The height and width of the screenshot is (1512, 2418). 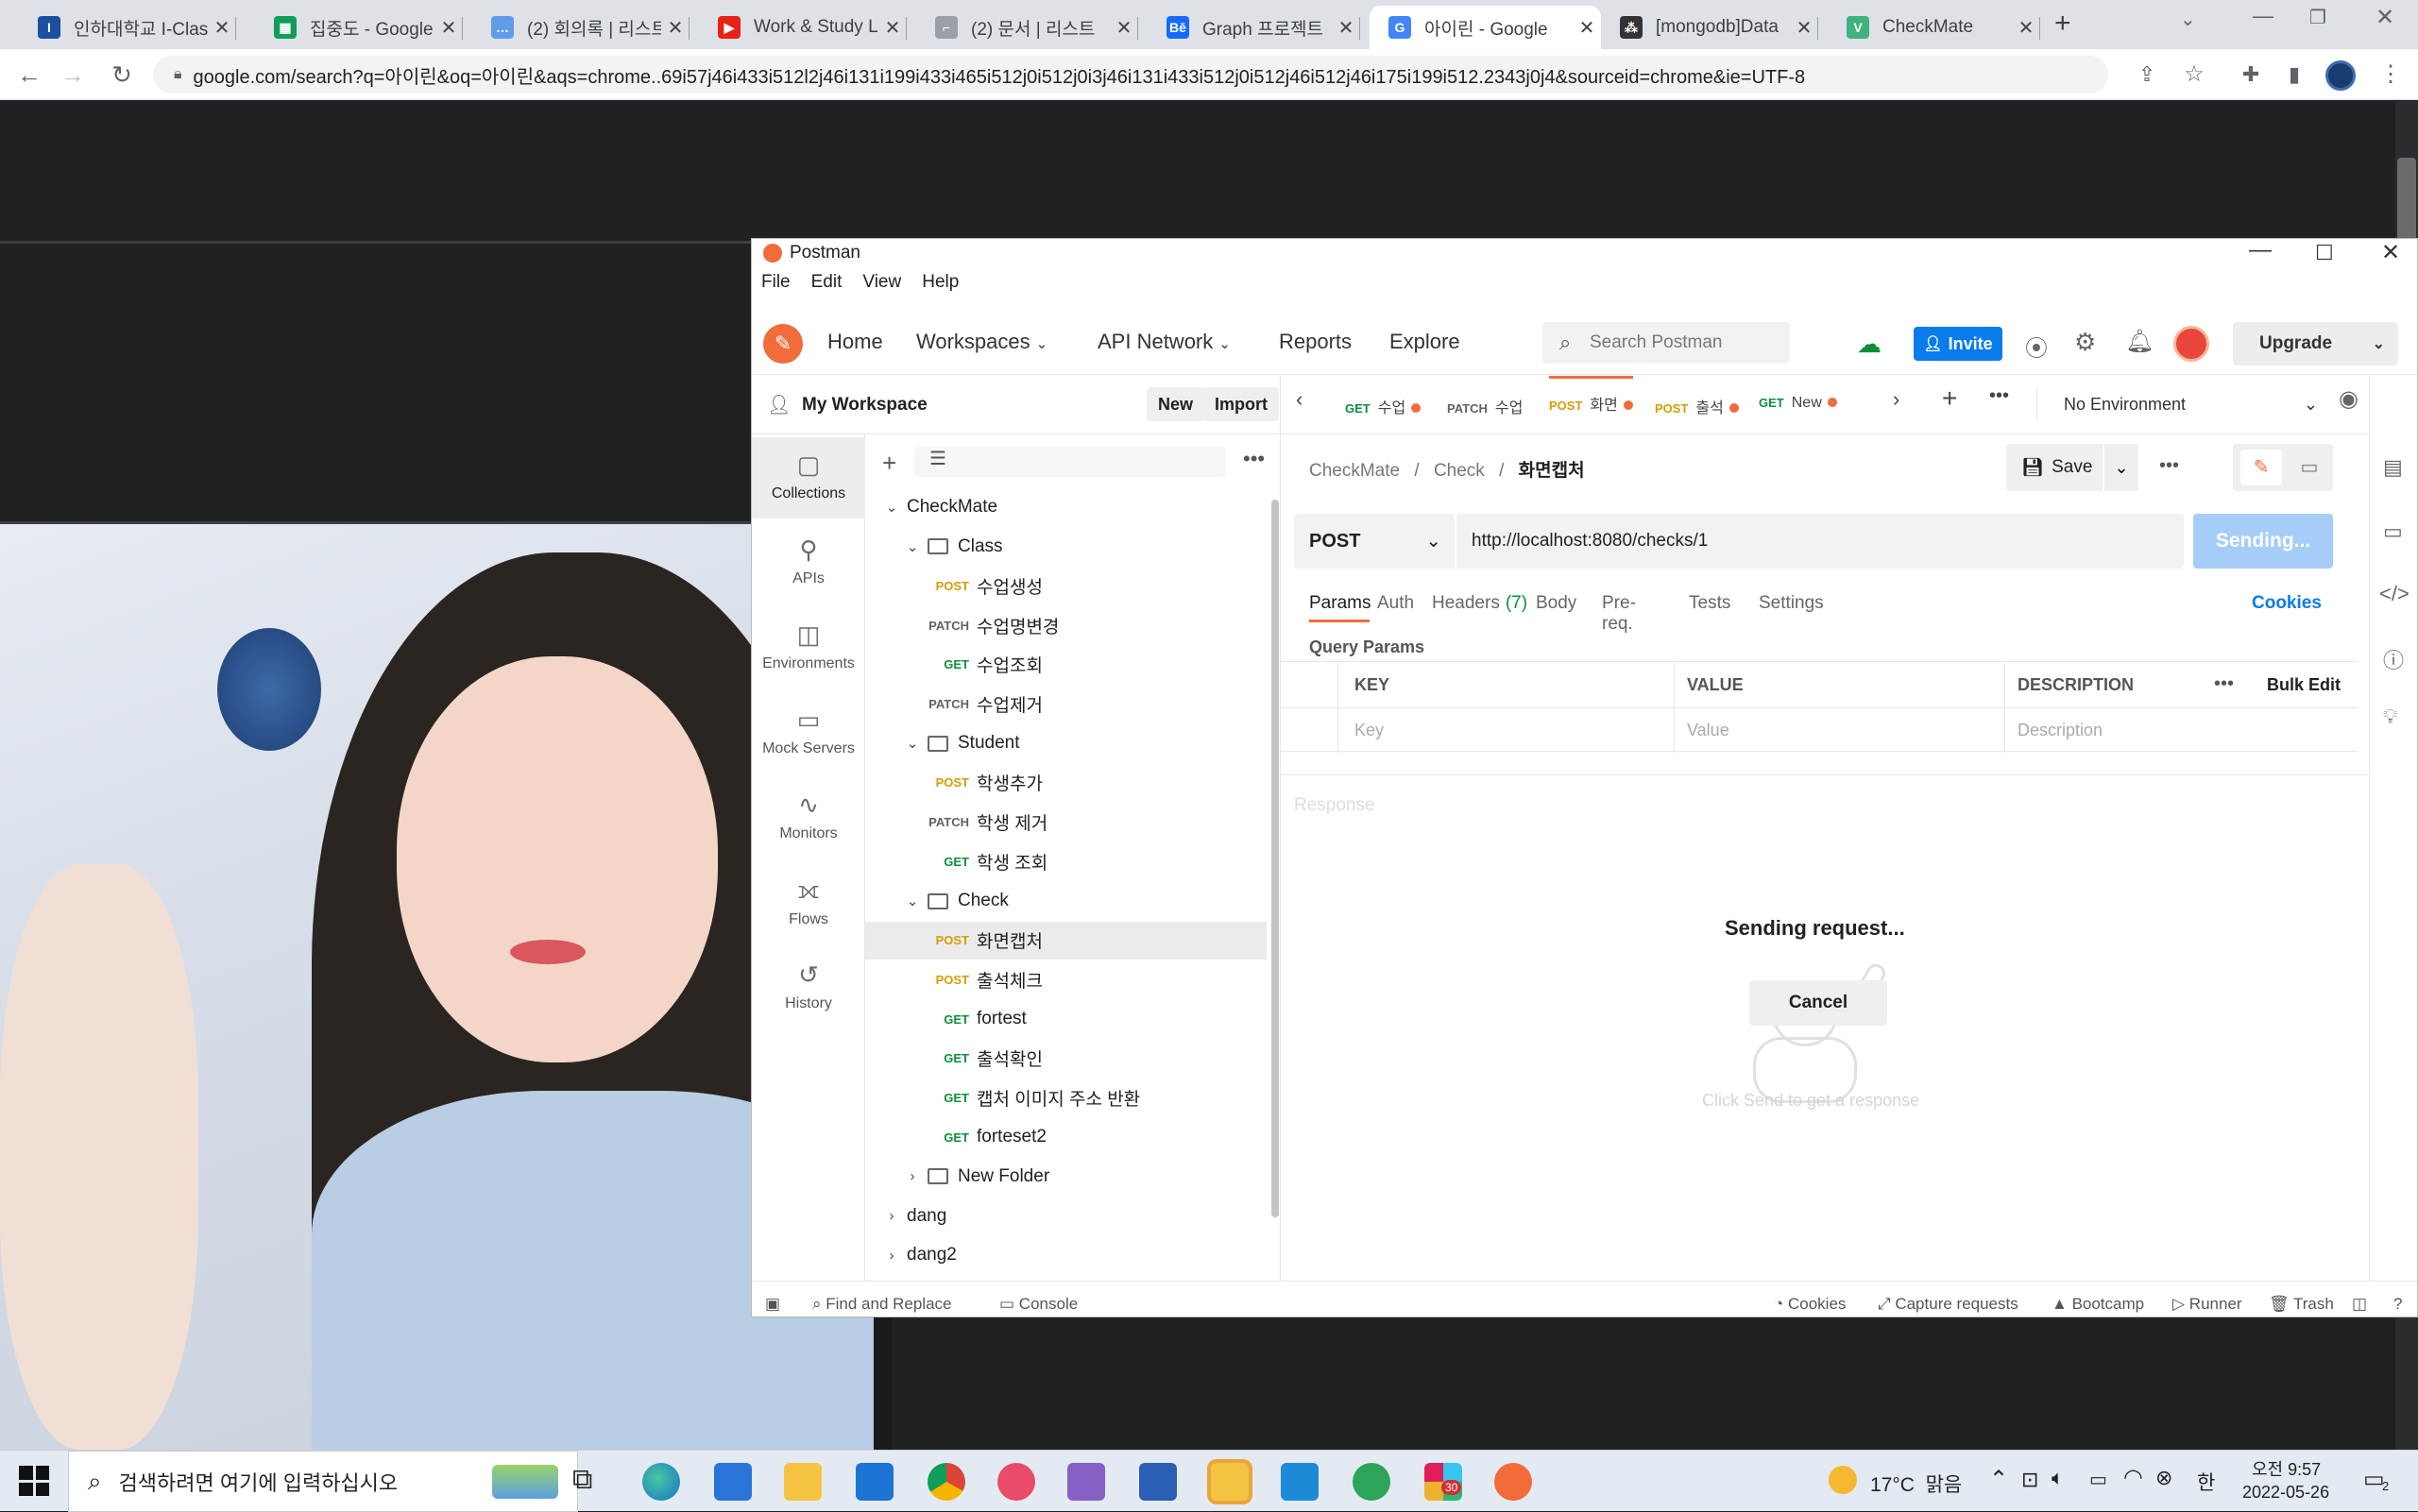 I want to click on word-icon, so click(x=1158, y=1482).